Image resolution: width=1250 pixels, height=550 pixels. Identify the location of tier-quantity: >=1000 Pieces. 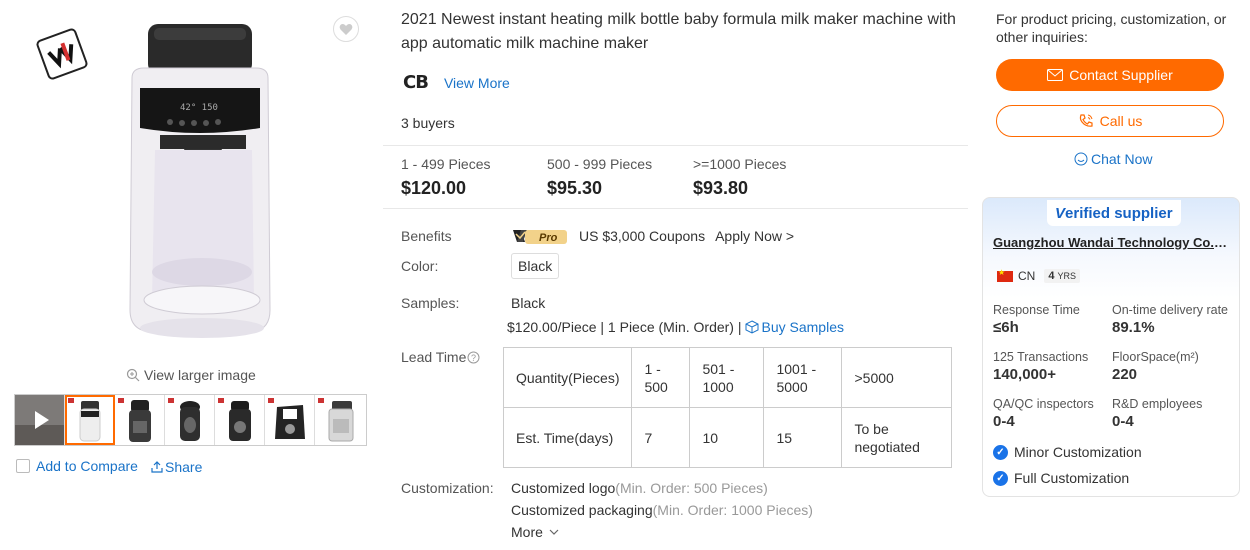
(740, 164).